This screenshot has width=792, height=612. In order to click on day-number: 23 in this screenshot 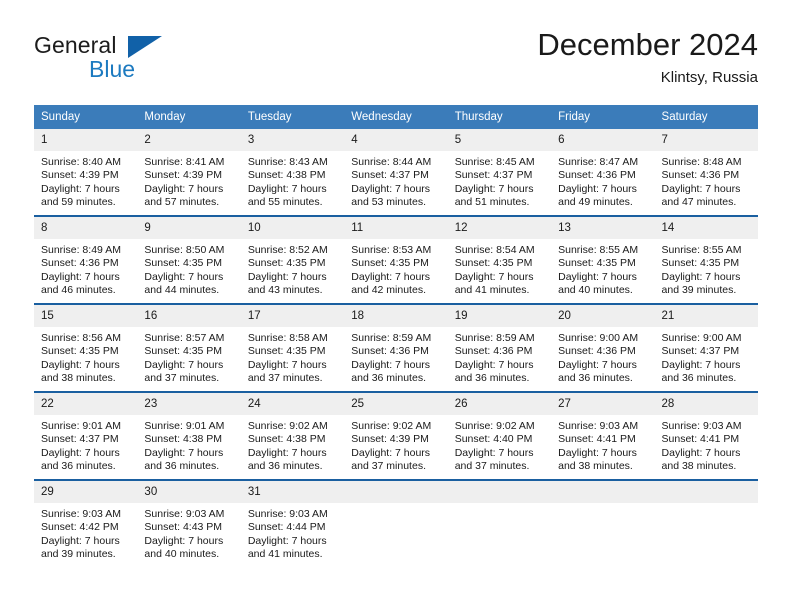, I will do `click(189, 404)`.